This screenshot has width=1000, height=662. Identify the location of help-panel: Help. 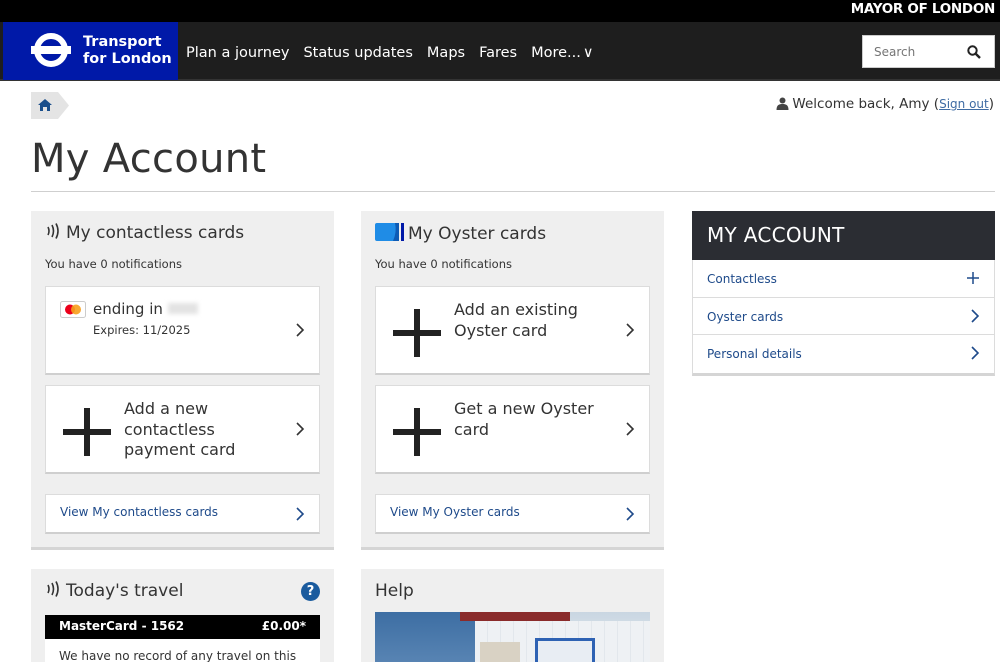
(512, 615).